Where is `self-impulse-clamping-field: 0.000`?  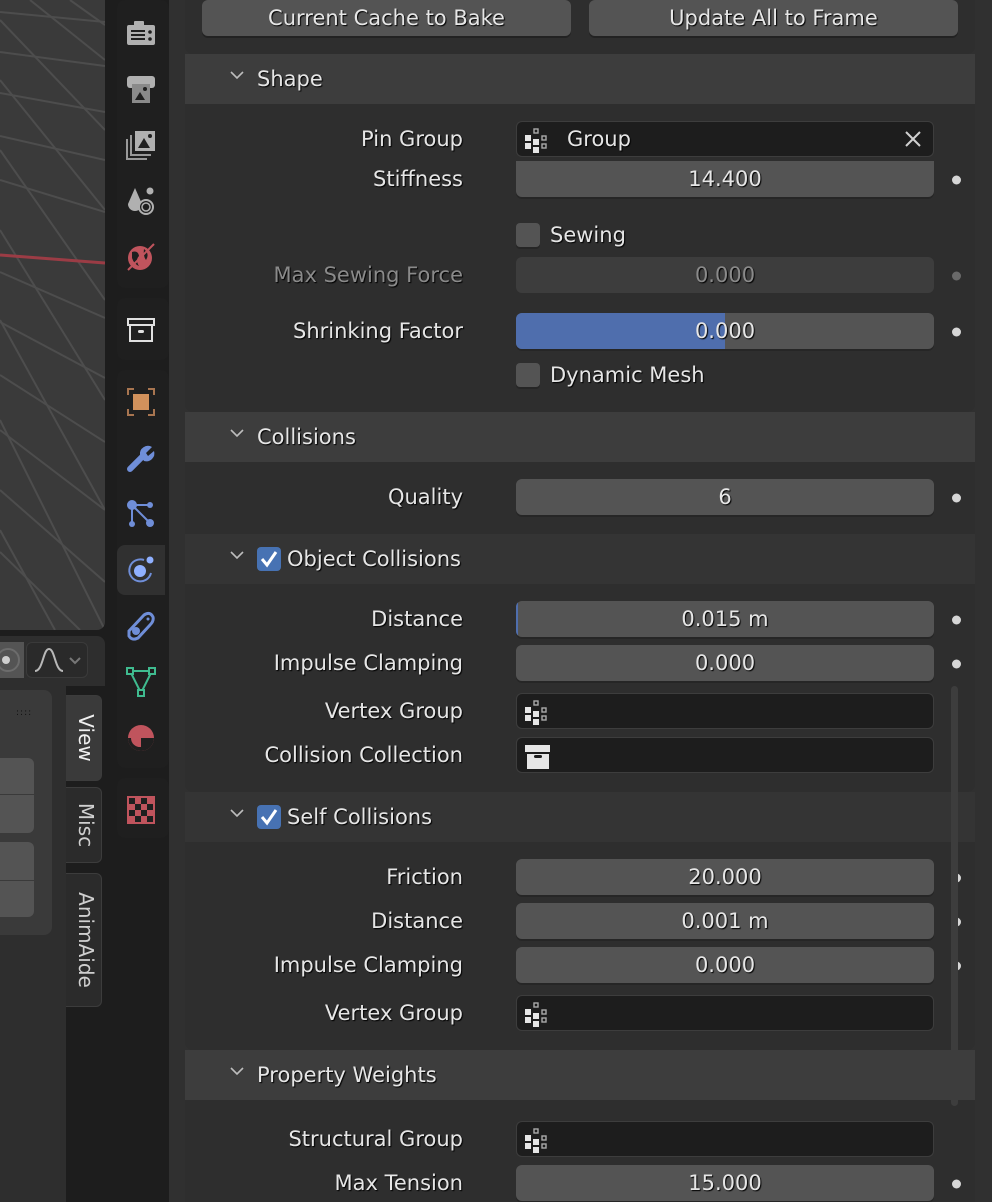
self-impulse-clamping-field: 0.000 is located at coordinates (725, 965).